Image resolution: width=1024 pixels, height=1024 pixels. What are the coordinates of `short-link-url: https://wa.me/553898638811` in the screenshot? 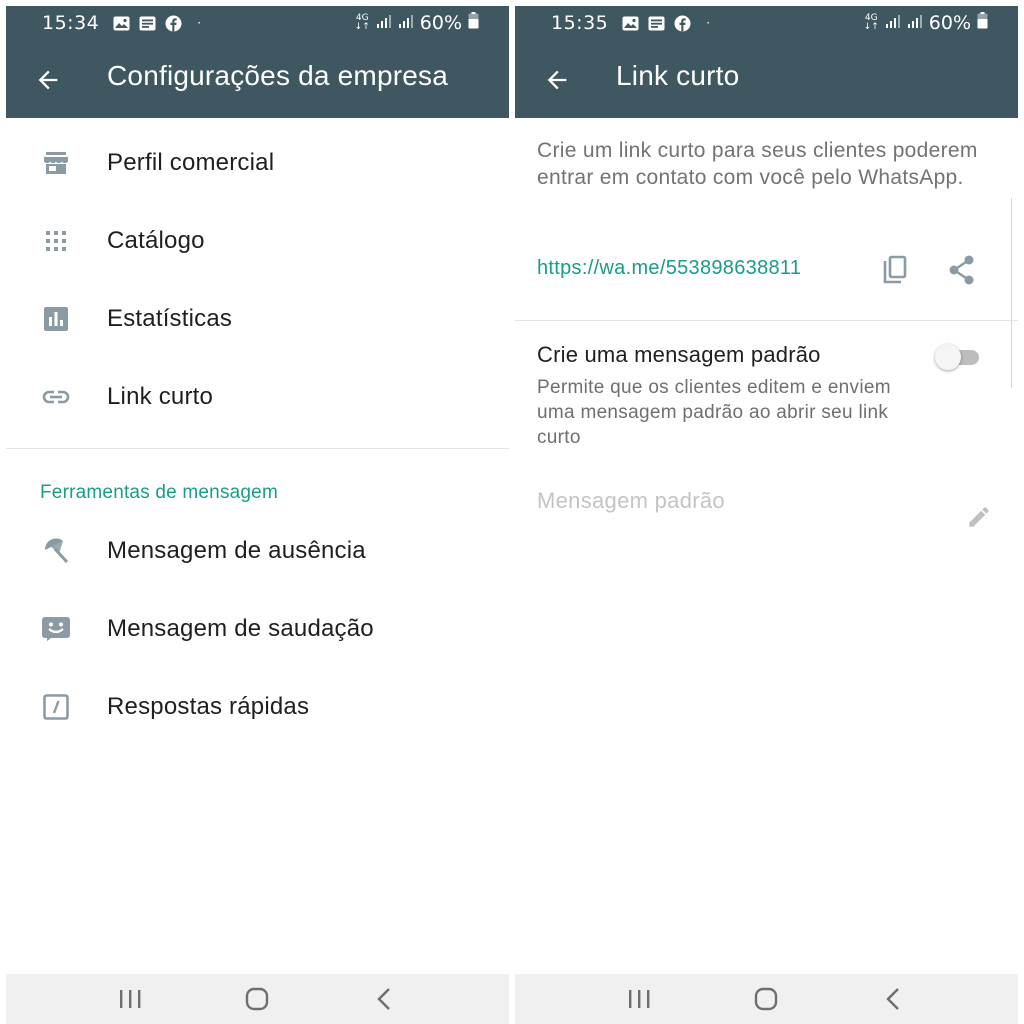 It's located at (669, 268).